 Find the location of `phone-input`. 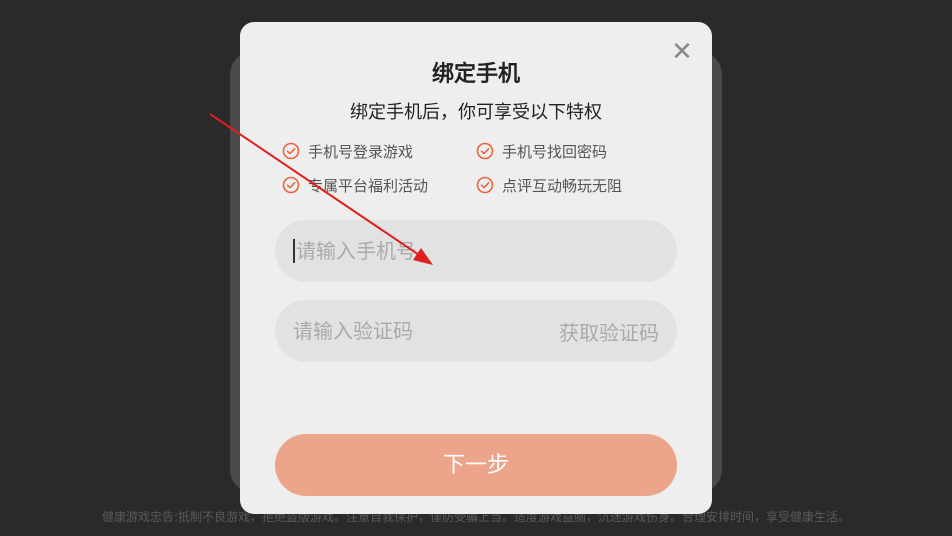

phone-input is located at coordinates (477, 251).